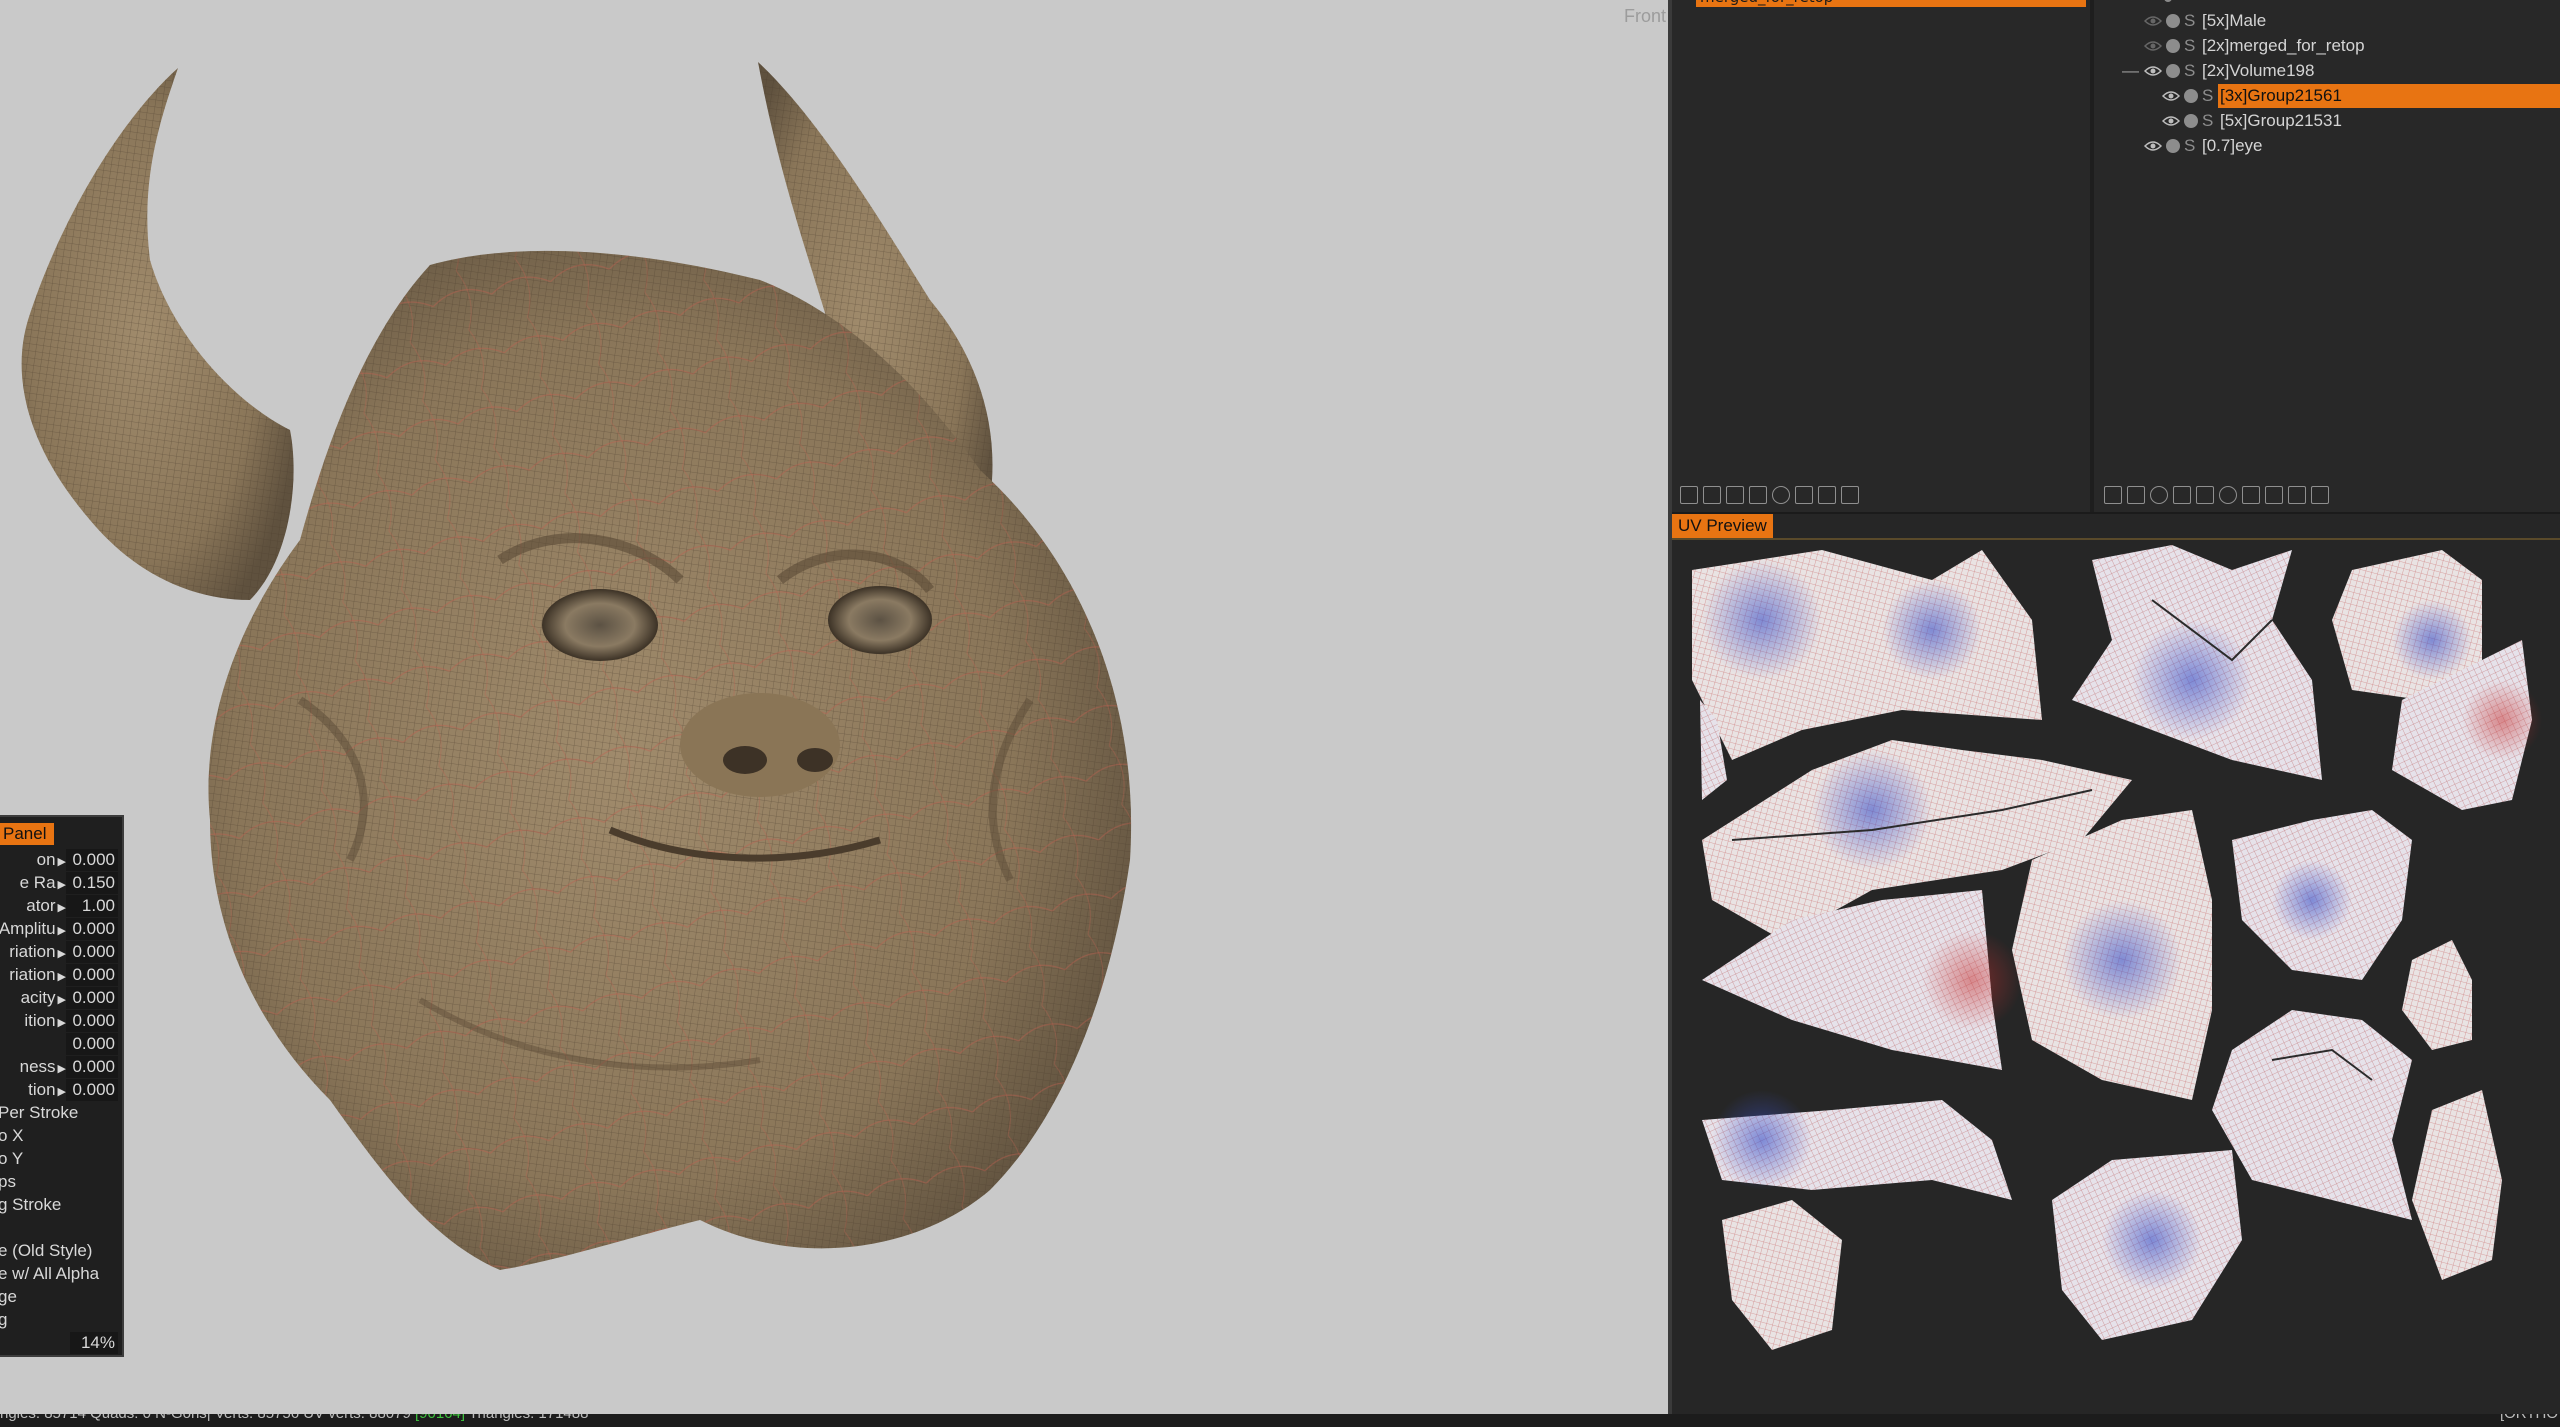 This screenshot has width=2560, height=1427. I want to click on zoom-row: 14%, so click(61, 1343).